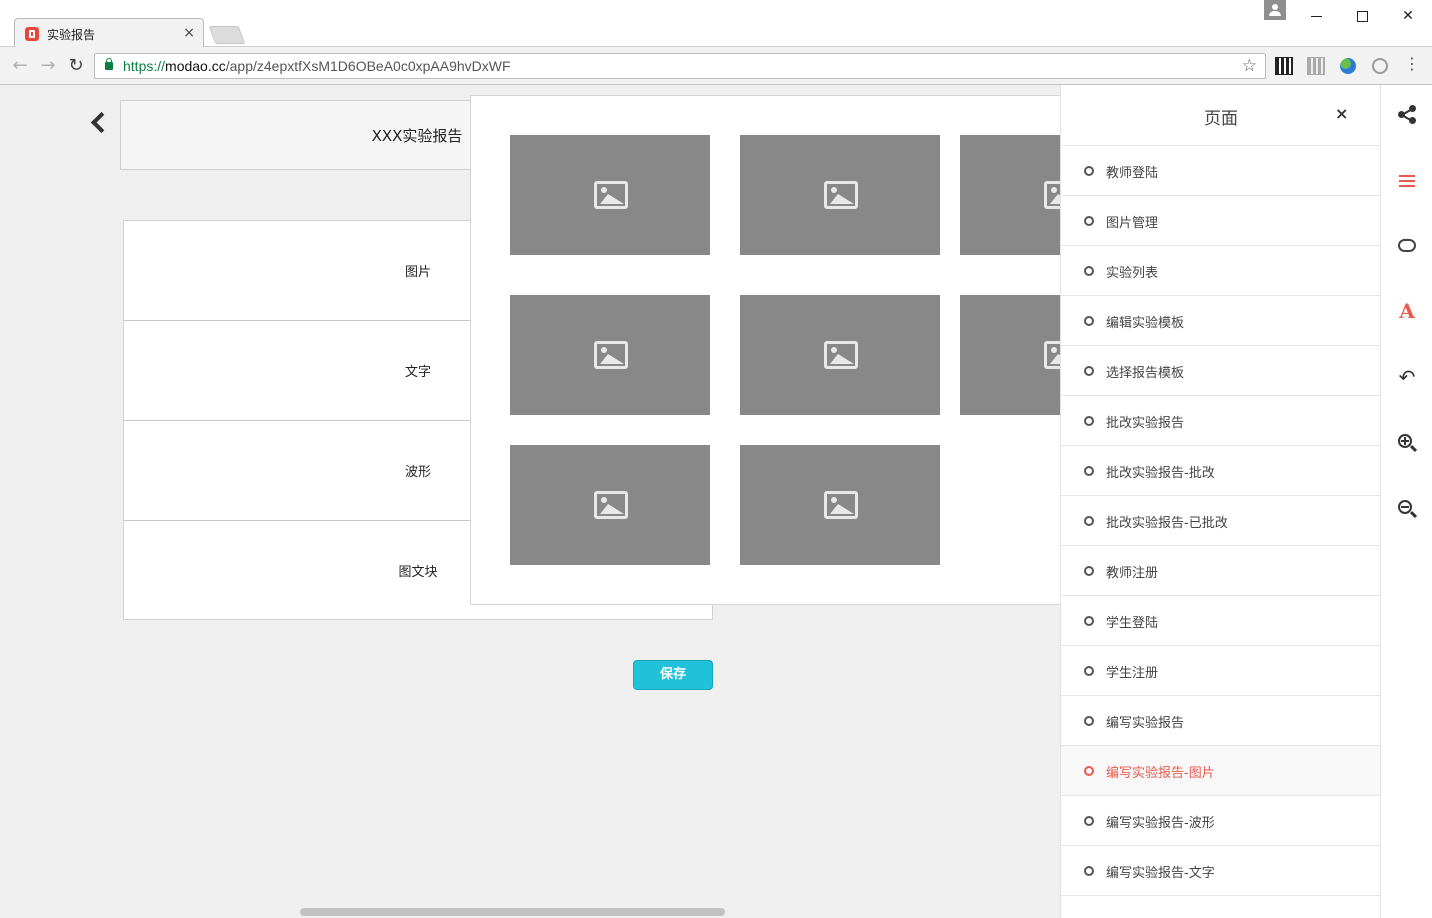 Image resolution: width=1432 pixels, height=918 pixels. I want to click on window-minimize-button, so click(1316, 16).